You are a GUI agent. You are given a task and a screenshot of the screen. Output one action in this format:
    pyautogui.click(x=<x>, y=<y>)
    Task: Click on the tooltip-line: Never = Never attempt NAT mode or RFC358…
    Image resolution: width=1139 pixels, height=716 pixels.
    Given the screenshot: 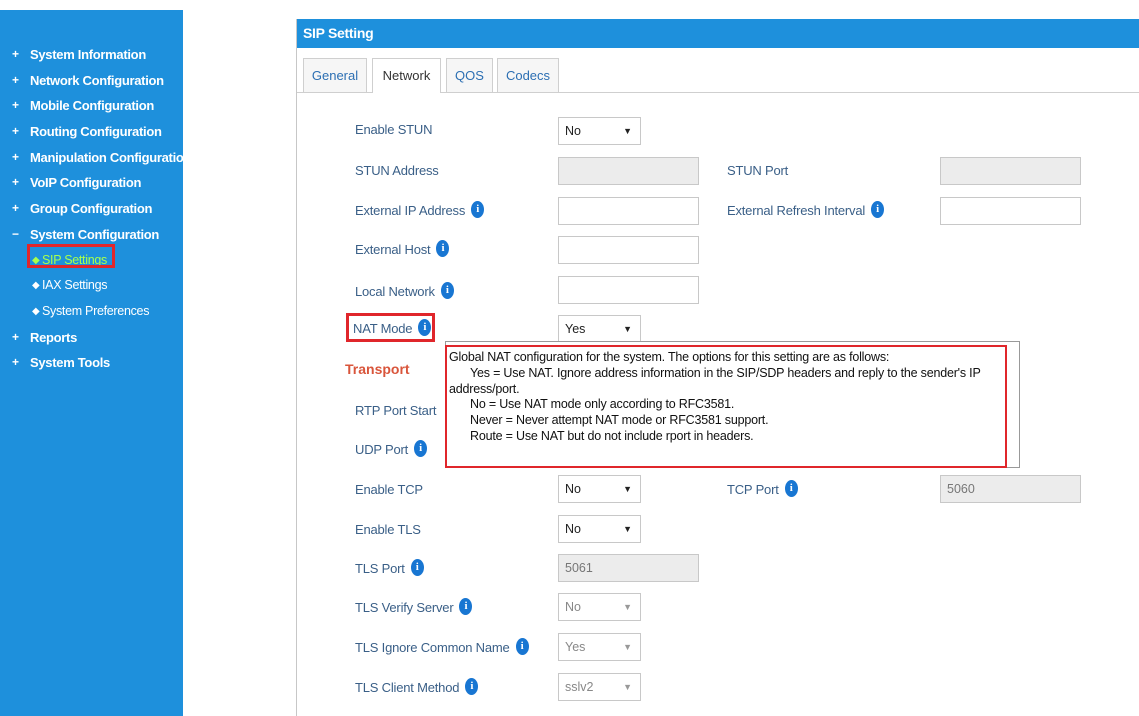 What is the action you would take?
    pyautogui.click(x=619, y=420)
    